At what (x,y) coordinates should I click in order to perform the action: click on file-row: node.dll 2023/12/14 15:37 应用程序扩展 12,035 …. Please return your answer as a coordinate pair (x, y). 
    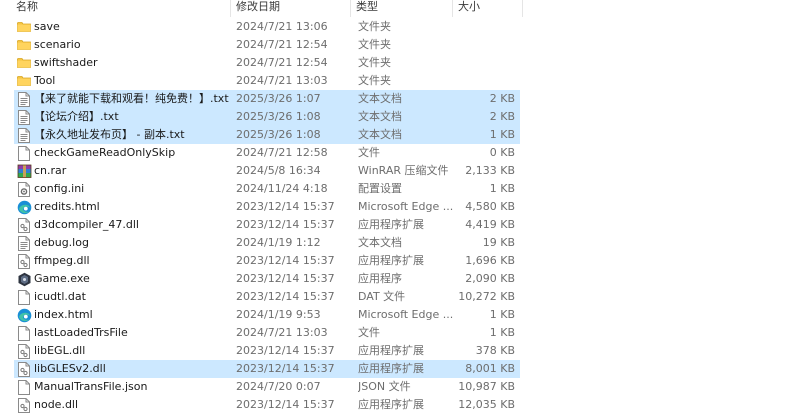
    Looking at the image, I should click on (400, 405).